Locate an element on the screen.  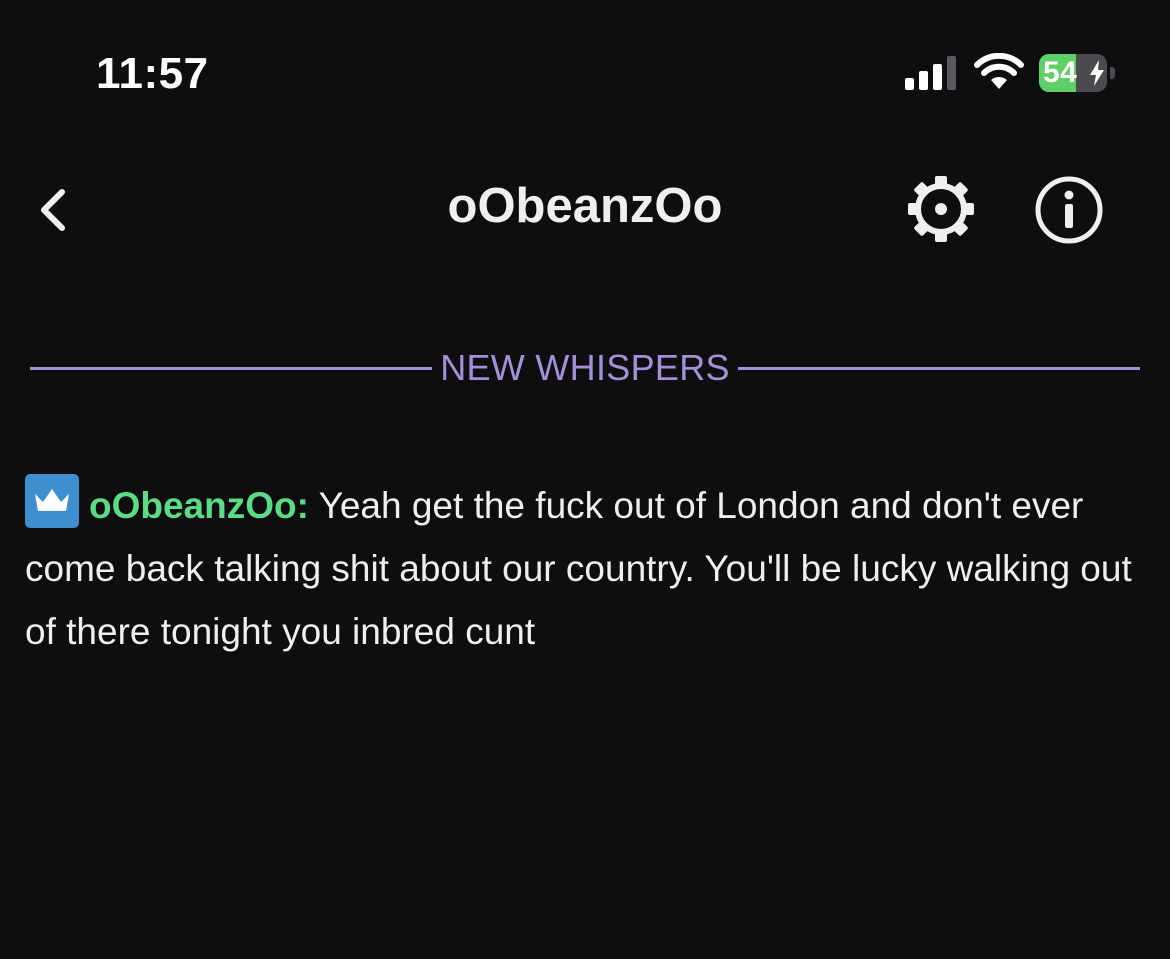
gear-icon is located at coordinates (941, 209).